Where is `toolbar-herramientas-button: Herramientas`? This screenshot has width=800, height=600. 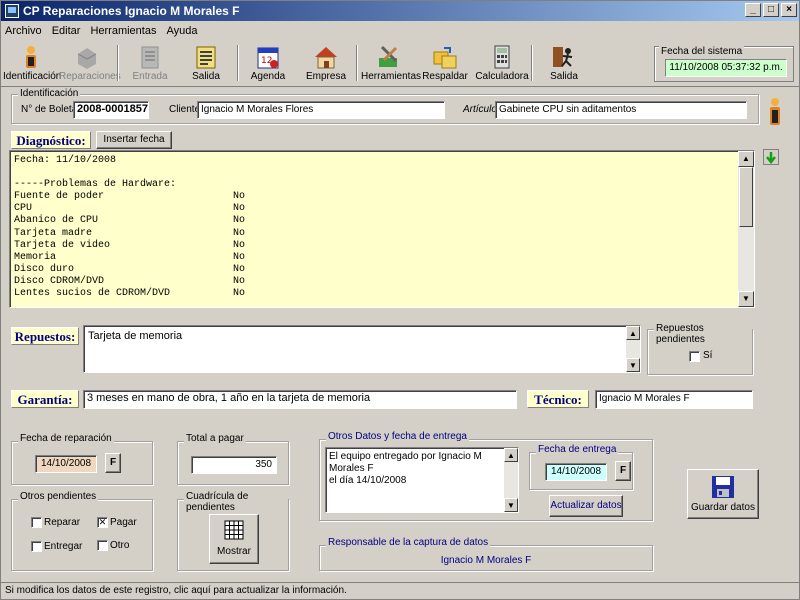
toolbar-herramientas-button: Herramientas is located at coordinates (391, 63).